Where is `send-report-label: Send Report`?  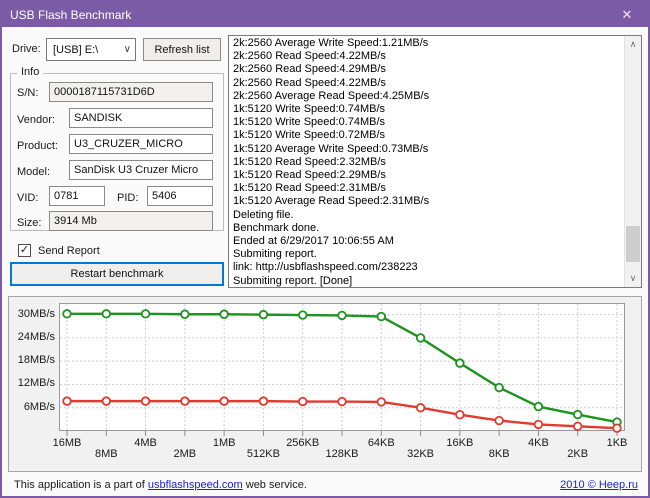 send-report-label: Send Report is located at coordinates (69, 251).